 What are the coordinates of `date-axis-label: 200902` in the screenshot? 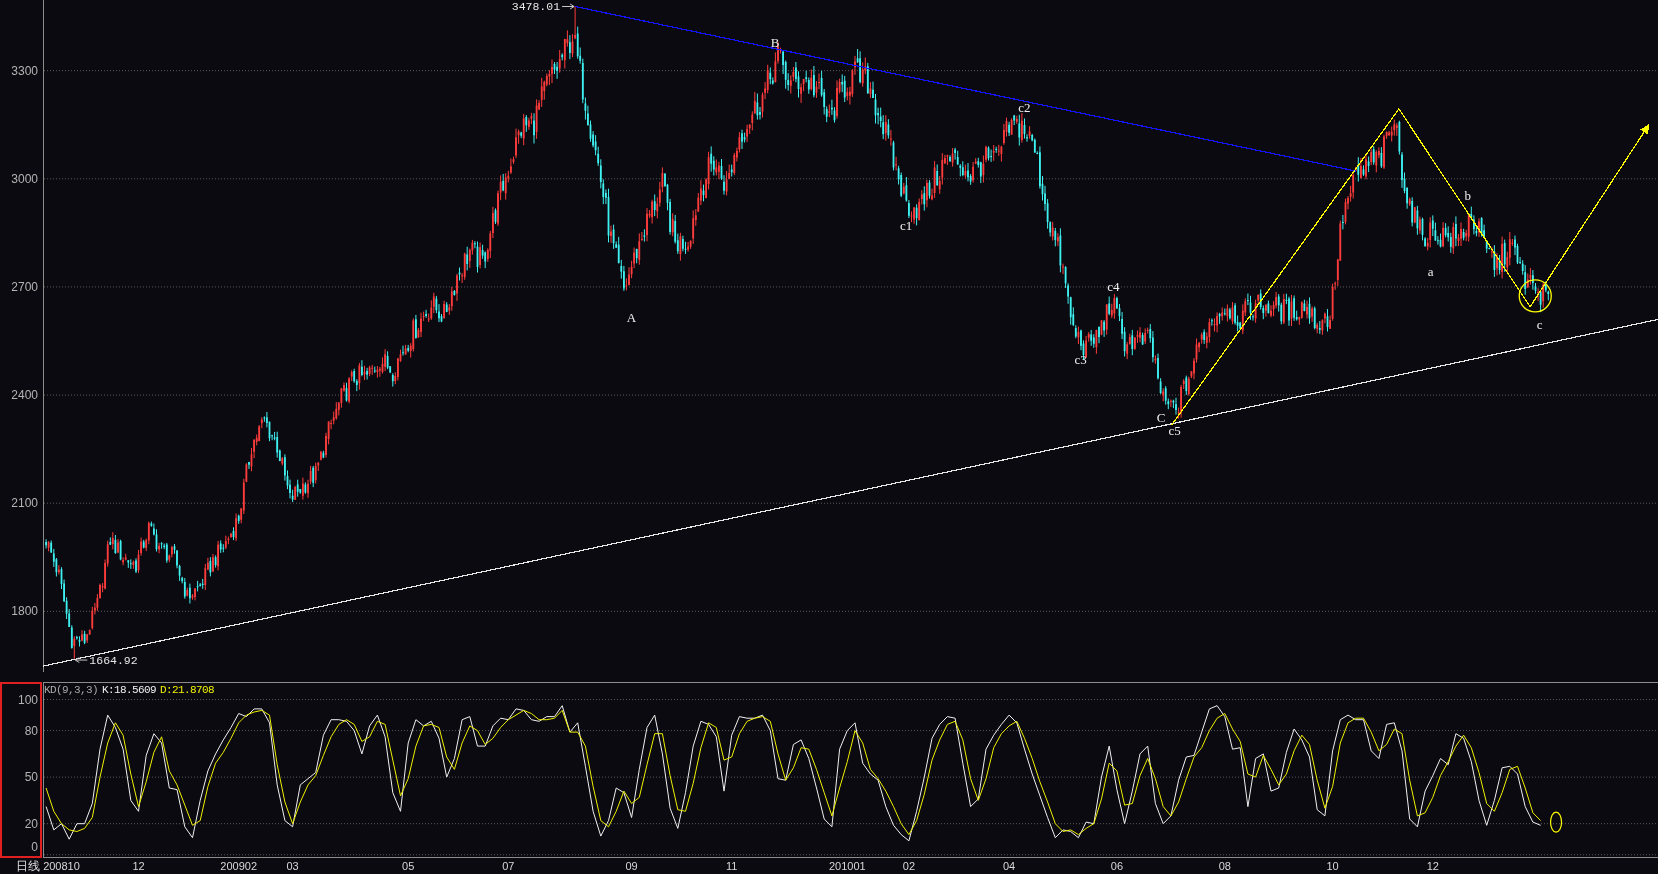 It's located at (239, 866).